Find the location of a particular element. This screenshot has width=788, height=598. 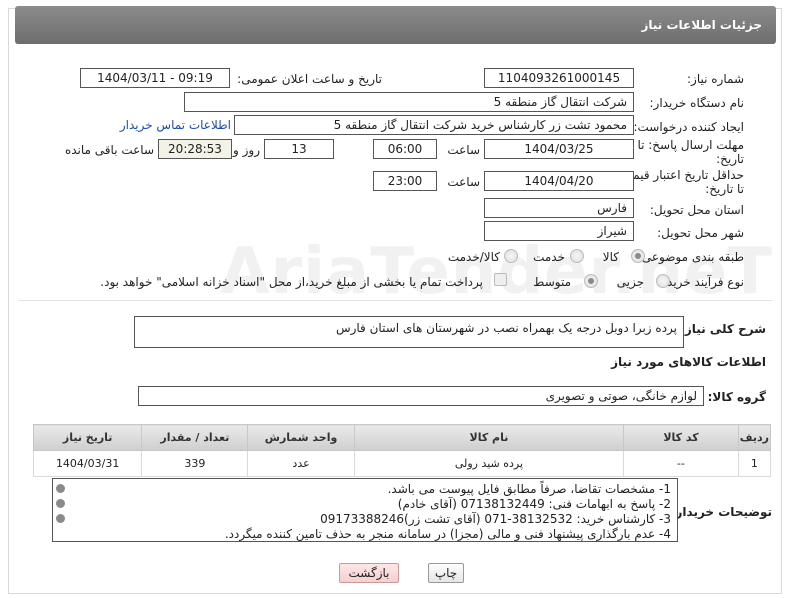

notes-scrollbar is located at coordinates (61, 512).